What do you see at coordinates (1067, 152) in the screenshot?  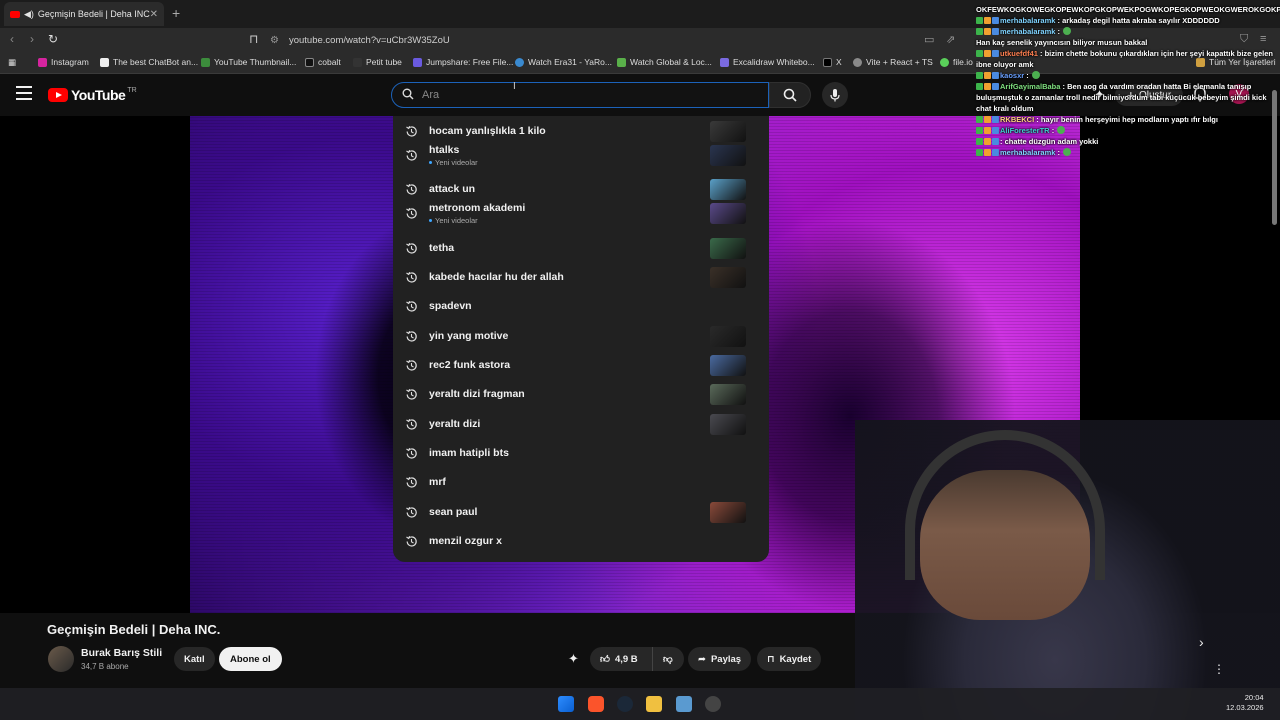 I see `chat-emote-icon` at bounding box center [1067, 152].